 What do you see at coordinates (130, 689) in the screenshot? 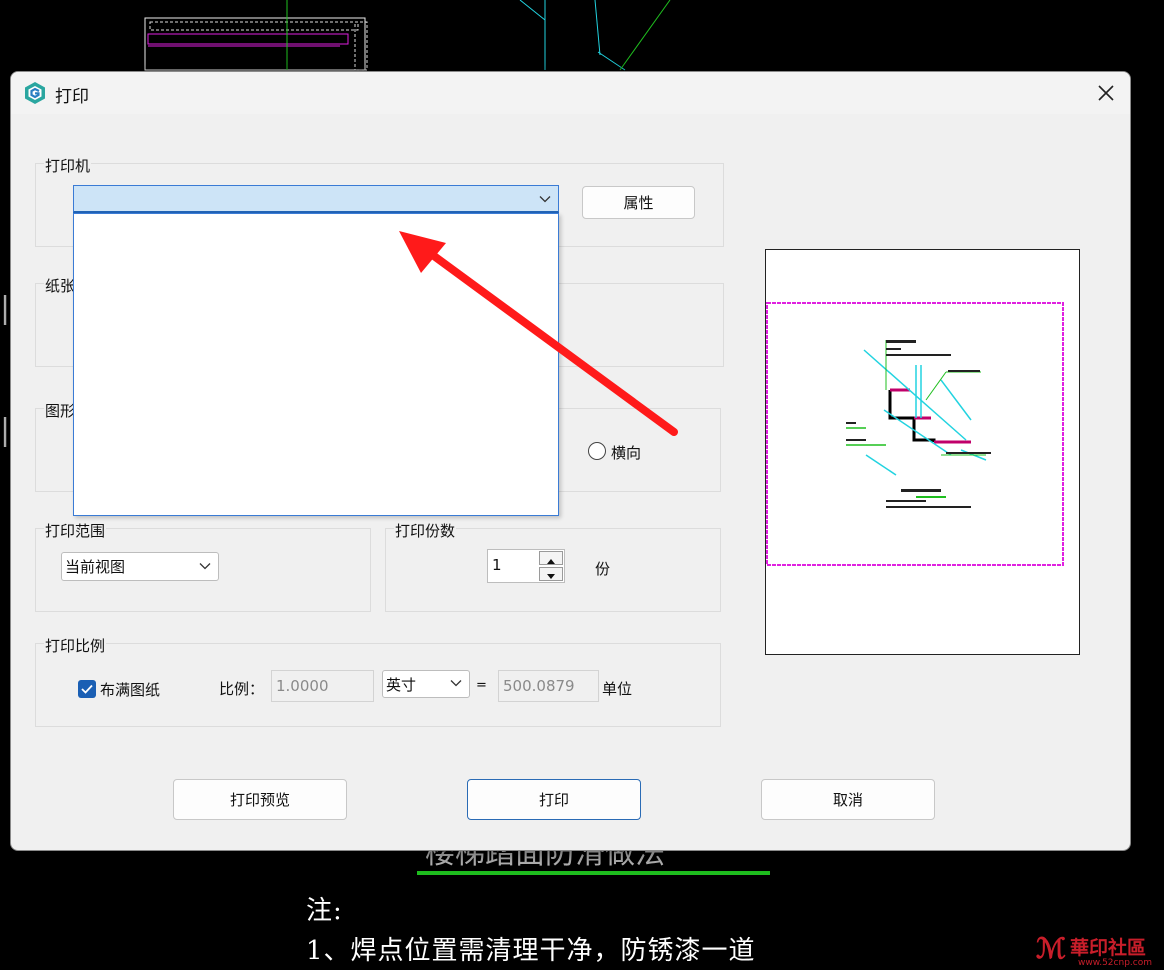
I see `fit-to-paper-label: 布满图纸` at bounding box center [130, 689].